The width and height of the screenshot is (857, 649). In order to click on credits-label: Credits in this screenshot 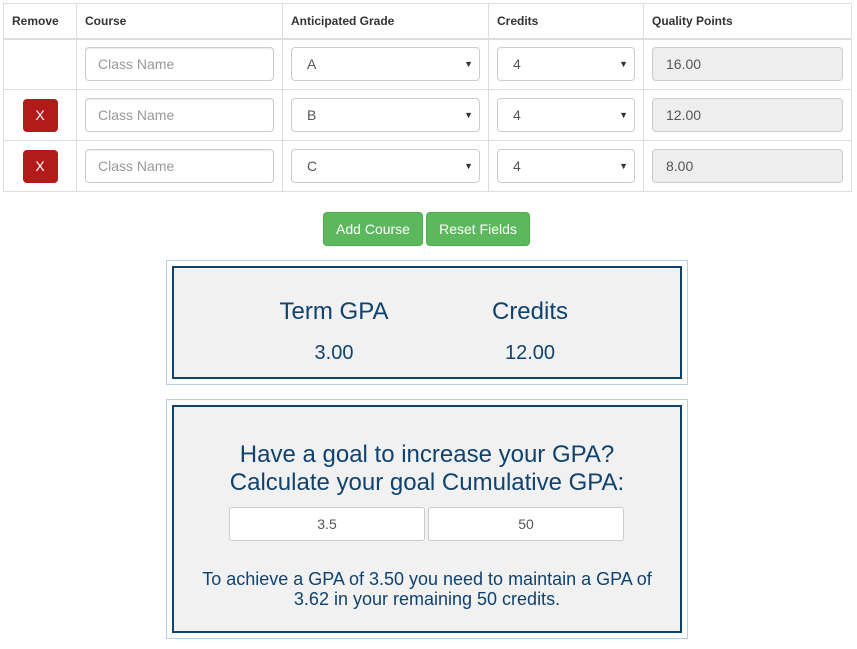, I will do `click(530, 311)`.